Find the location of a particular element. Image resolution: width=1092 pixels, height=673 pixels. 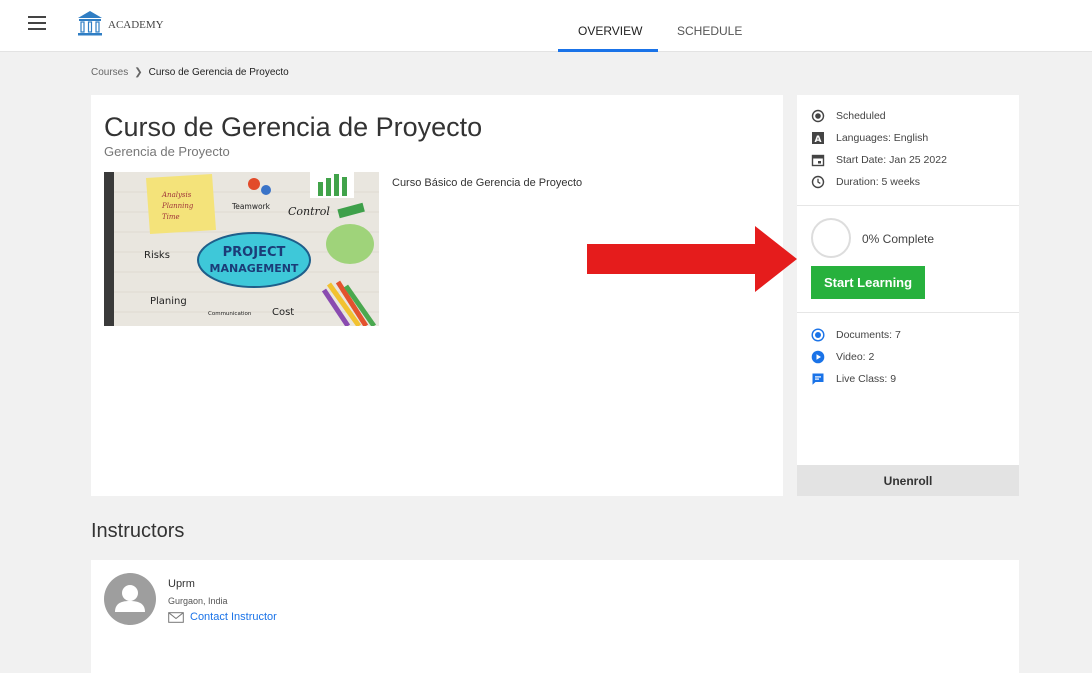

label-risks: Risks is located at coordinates (157, 255).